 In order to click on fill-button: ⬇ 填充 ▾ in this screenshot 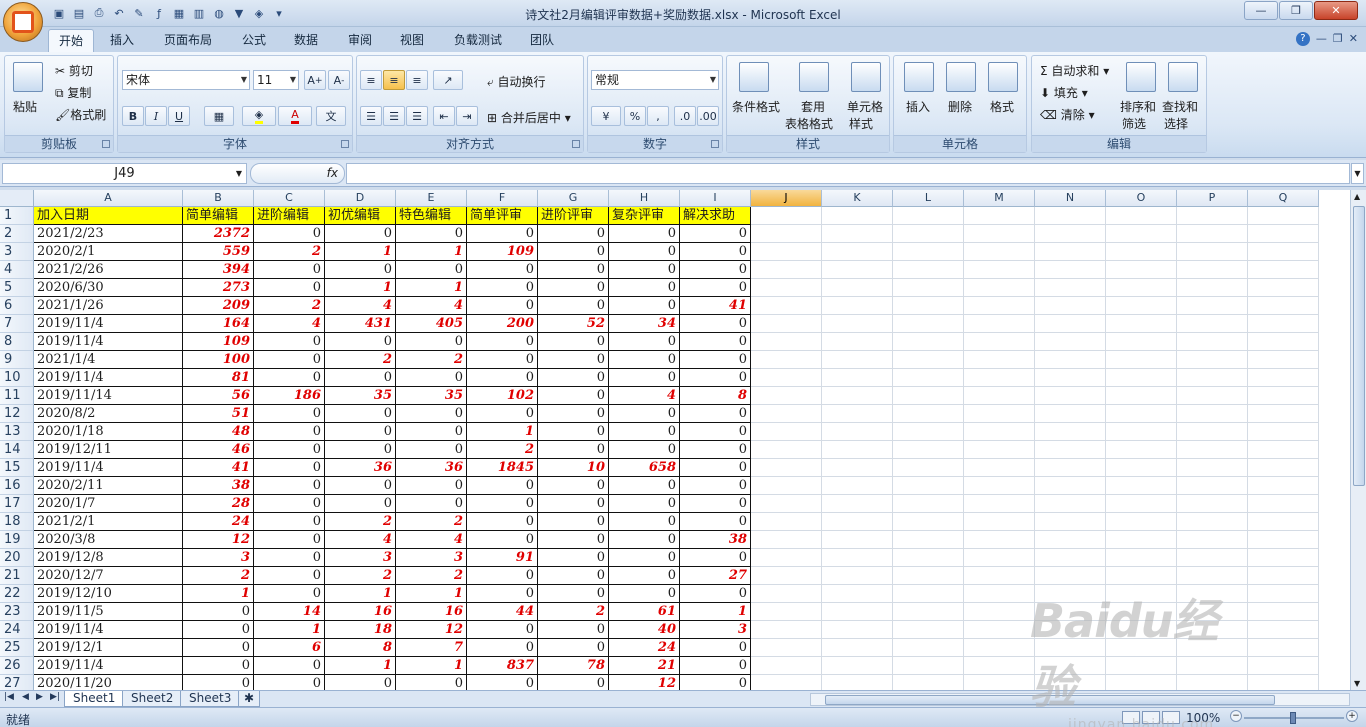, I will do `click(1064, 92)`.